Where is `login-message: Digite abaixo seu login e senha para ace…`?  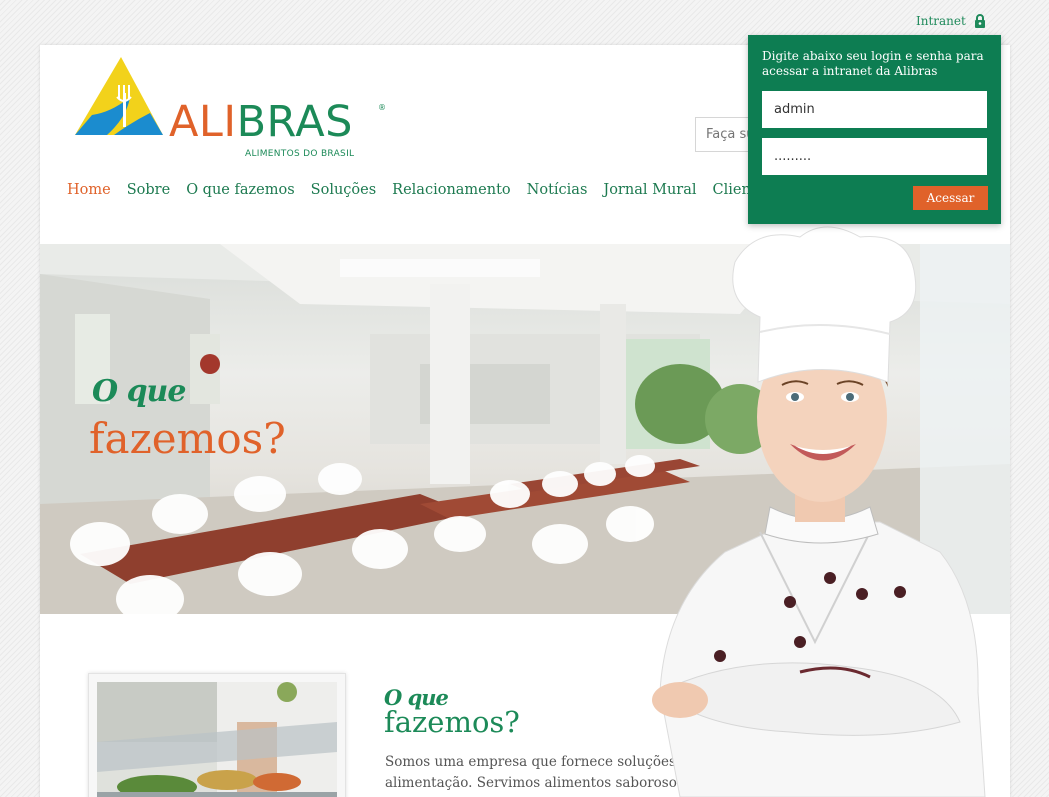
login-message: Digite abaixo seu login e senha para ace… is located at coordinates (873, 63).